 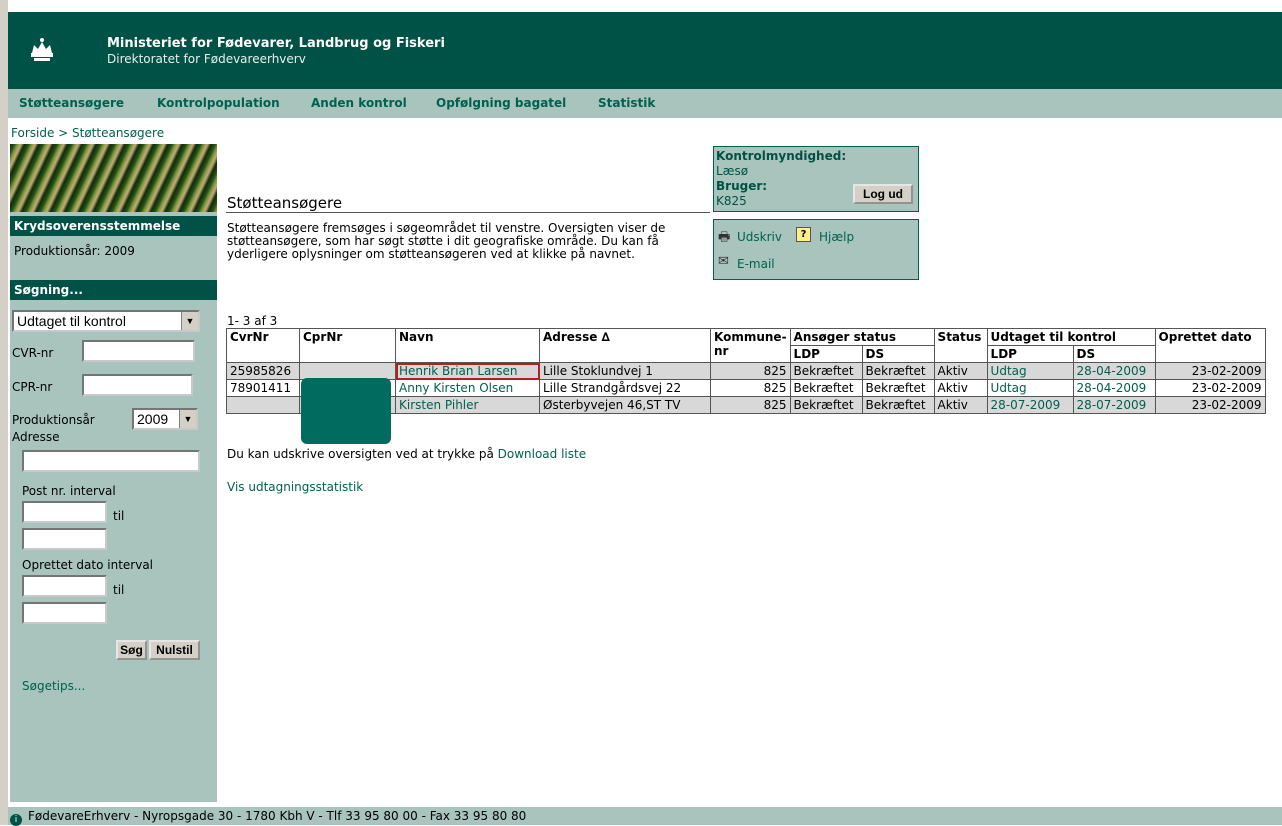 I want to click on cpr-cell, so click(x=347, y=371).